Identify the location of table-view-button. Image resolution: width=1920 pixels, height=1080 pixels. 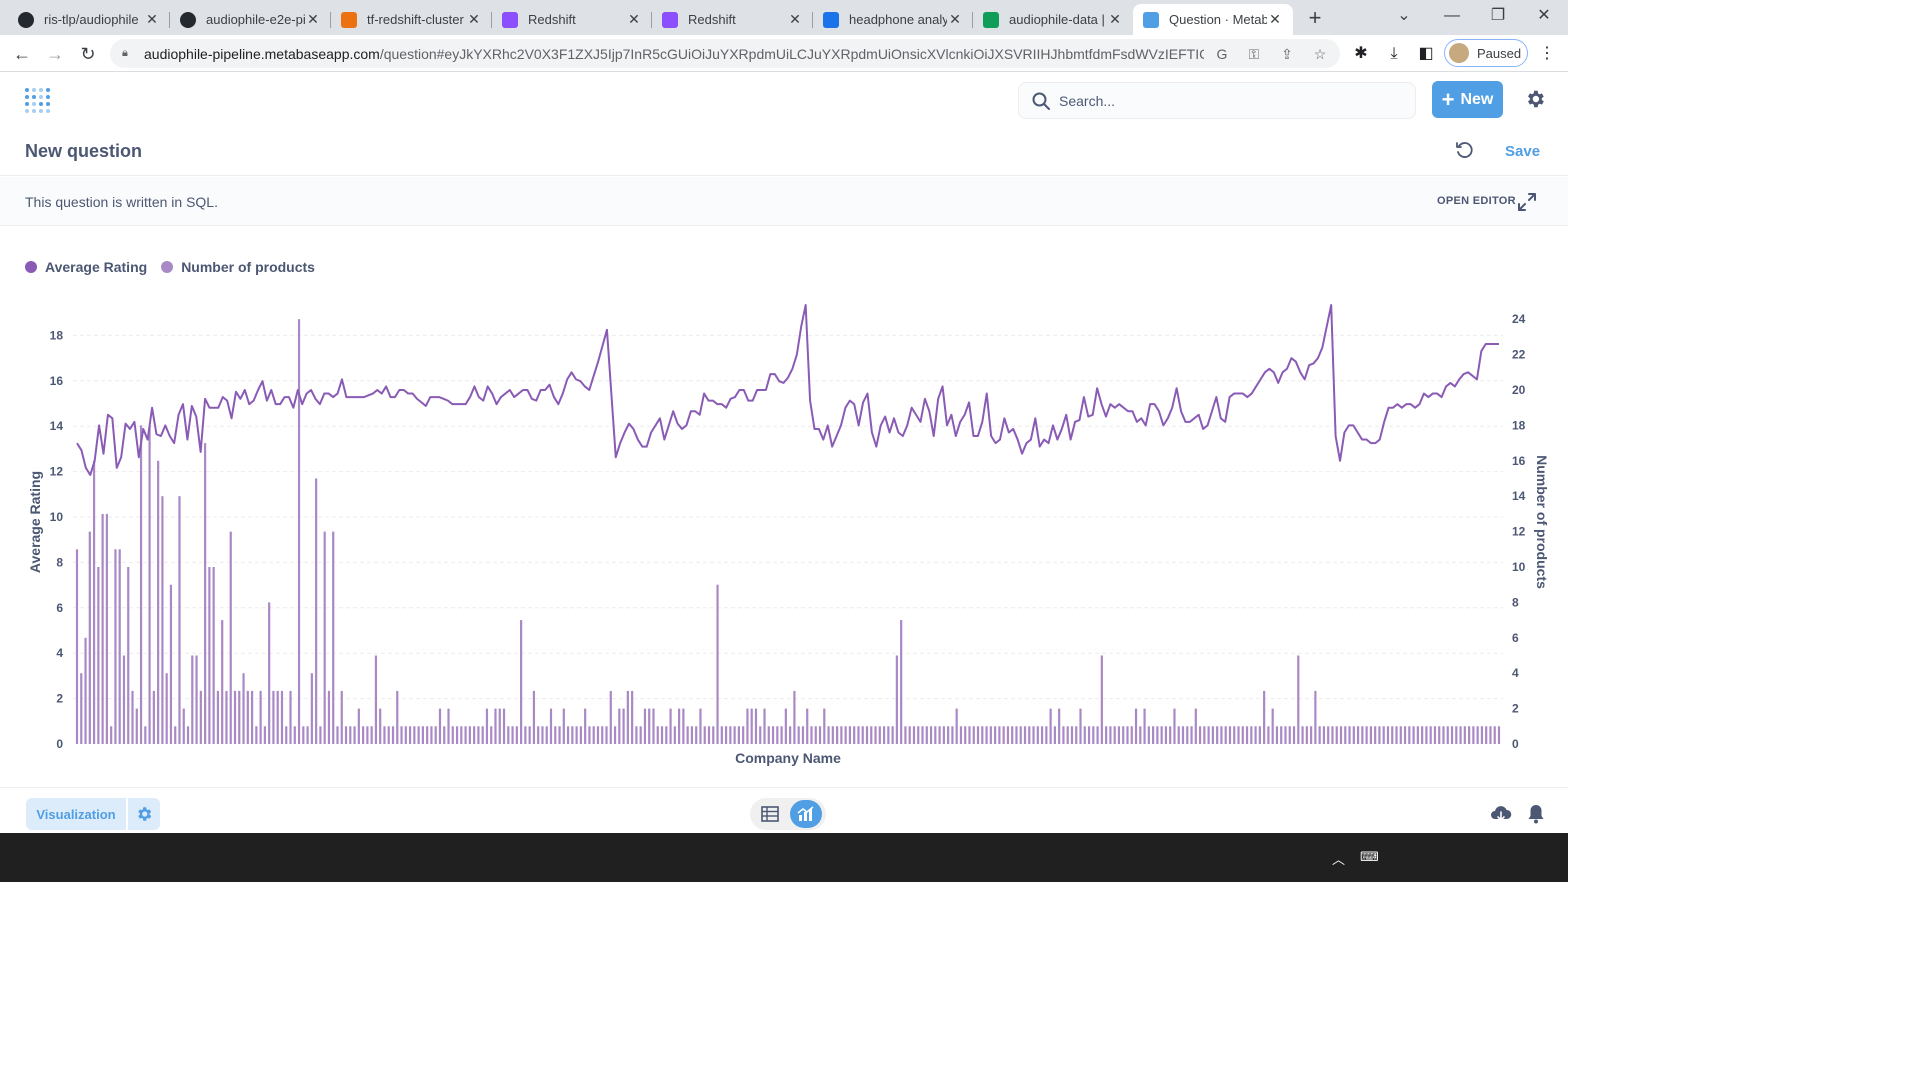
(770, 814).